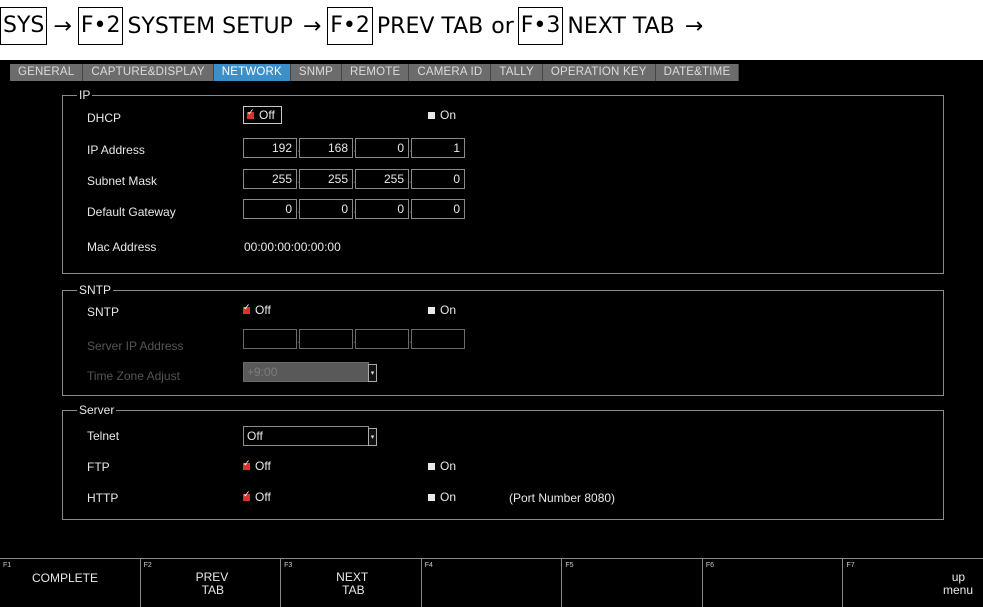  Describe the element at coordinates (310, 372) in the screenshot. I see `time-zone-select: +9:00 ▾` at that location.